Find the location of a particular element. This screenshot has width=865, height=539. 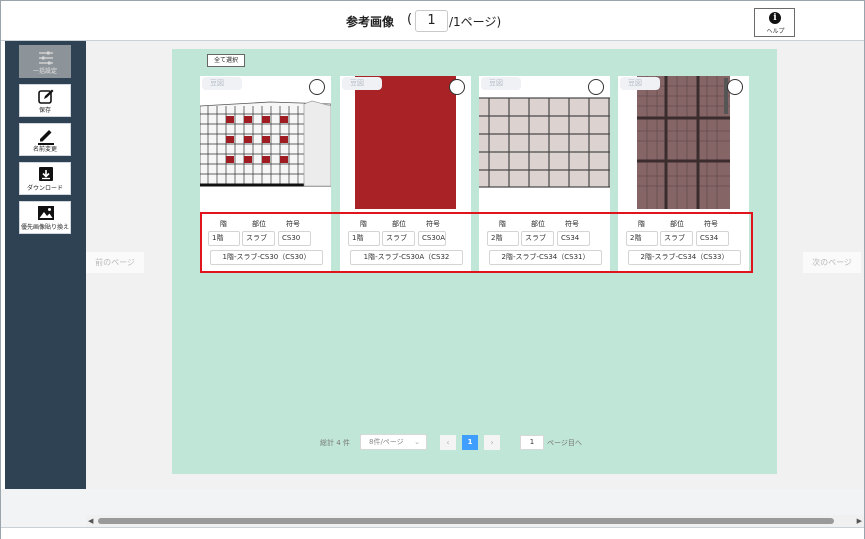

sidebar: 一括設定 保存 名前変更 ダウンロード 優先画像貼り換え is located at coordinates (45, 265).